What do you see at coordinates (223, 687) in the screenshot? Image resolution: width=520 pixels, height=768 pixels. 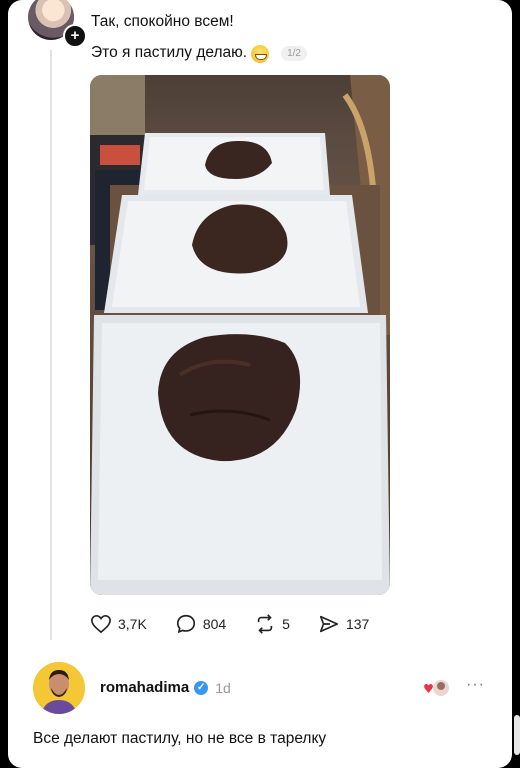 I see `reply-time: 1d` at bounding box center [223, 687].